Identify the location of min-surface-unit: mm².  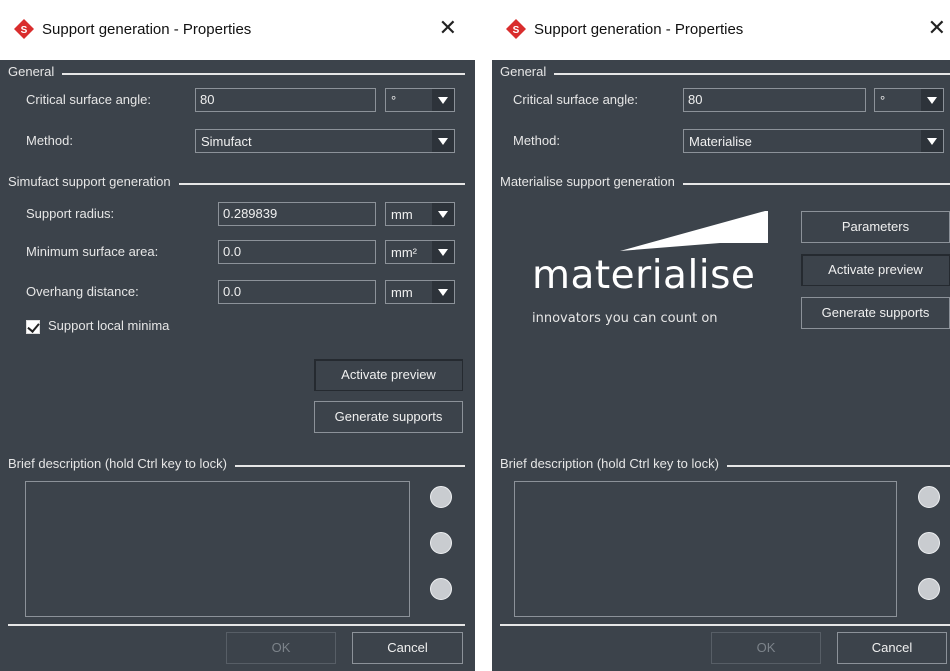
(404, 252).